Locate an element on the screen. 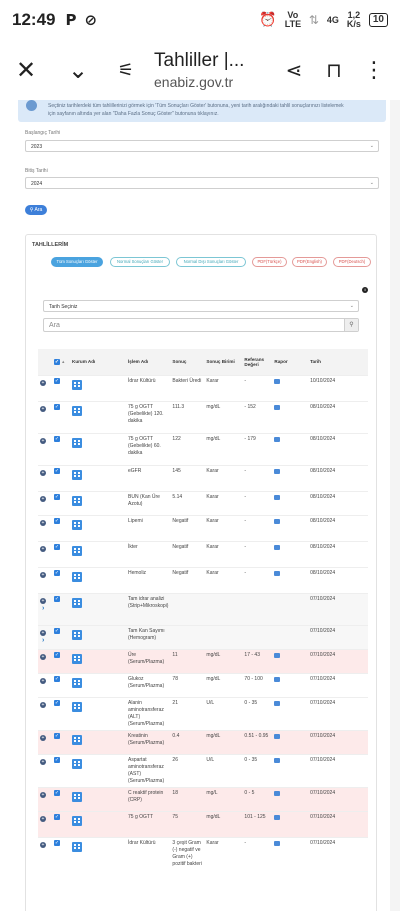 This screenshot has height=911, width=400. header-unit: Sonuç Birimi is located at coordinates (223, 362).